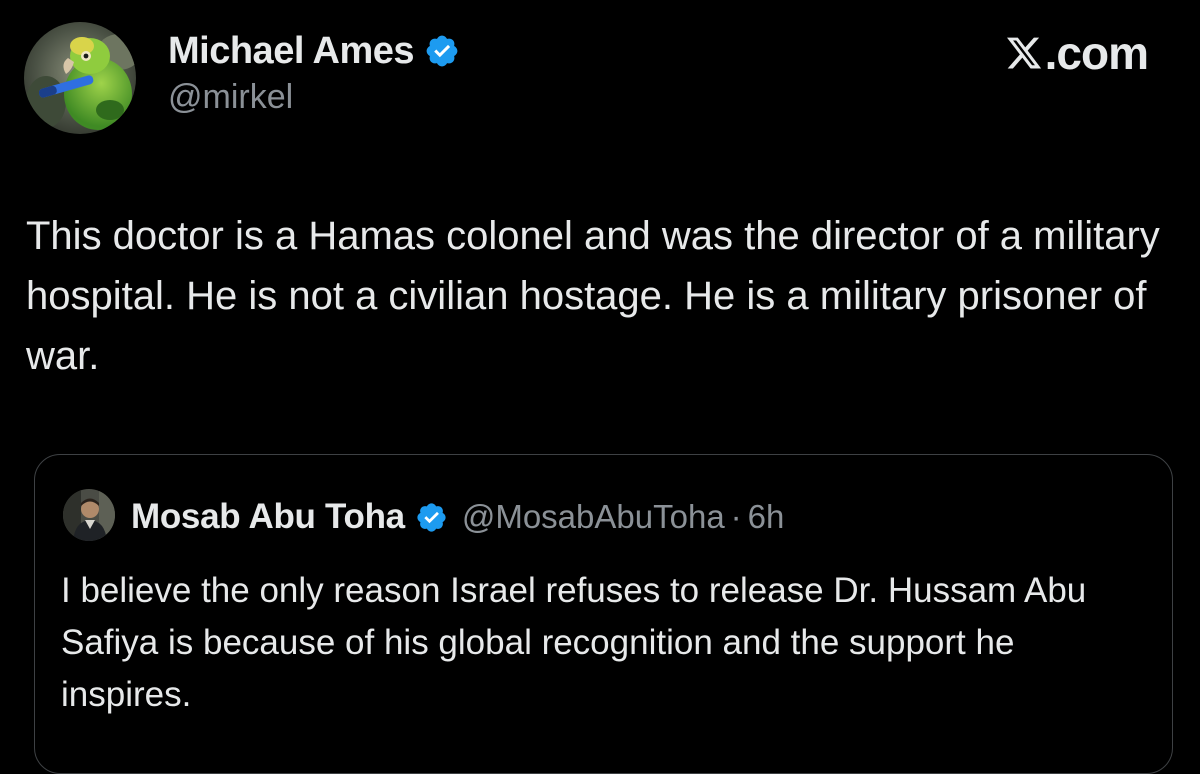  I want to click on person-avatar-image, so click(89, 515).